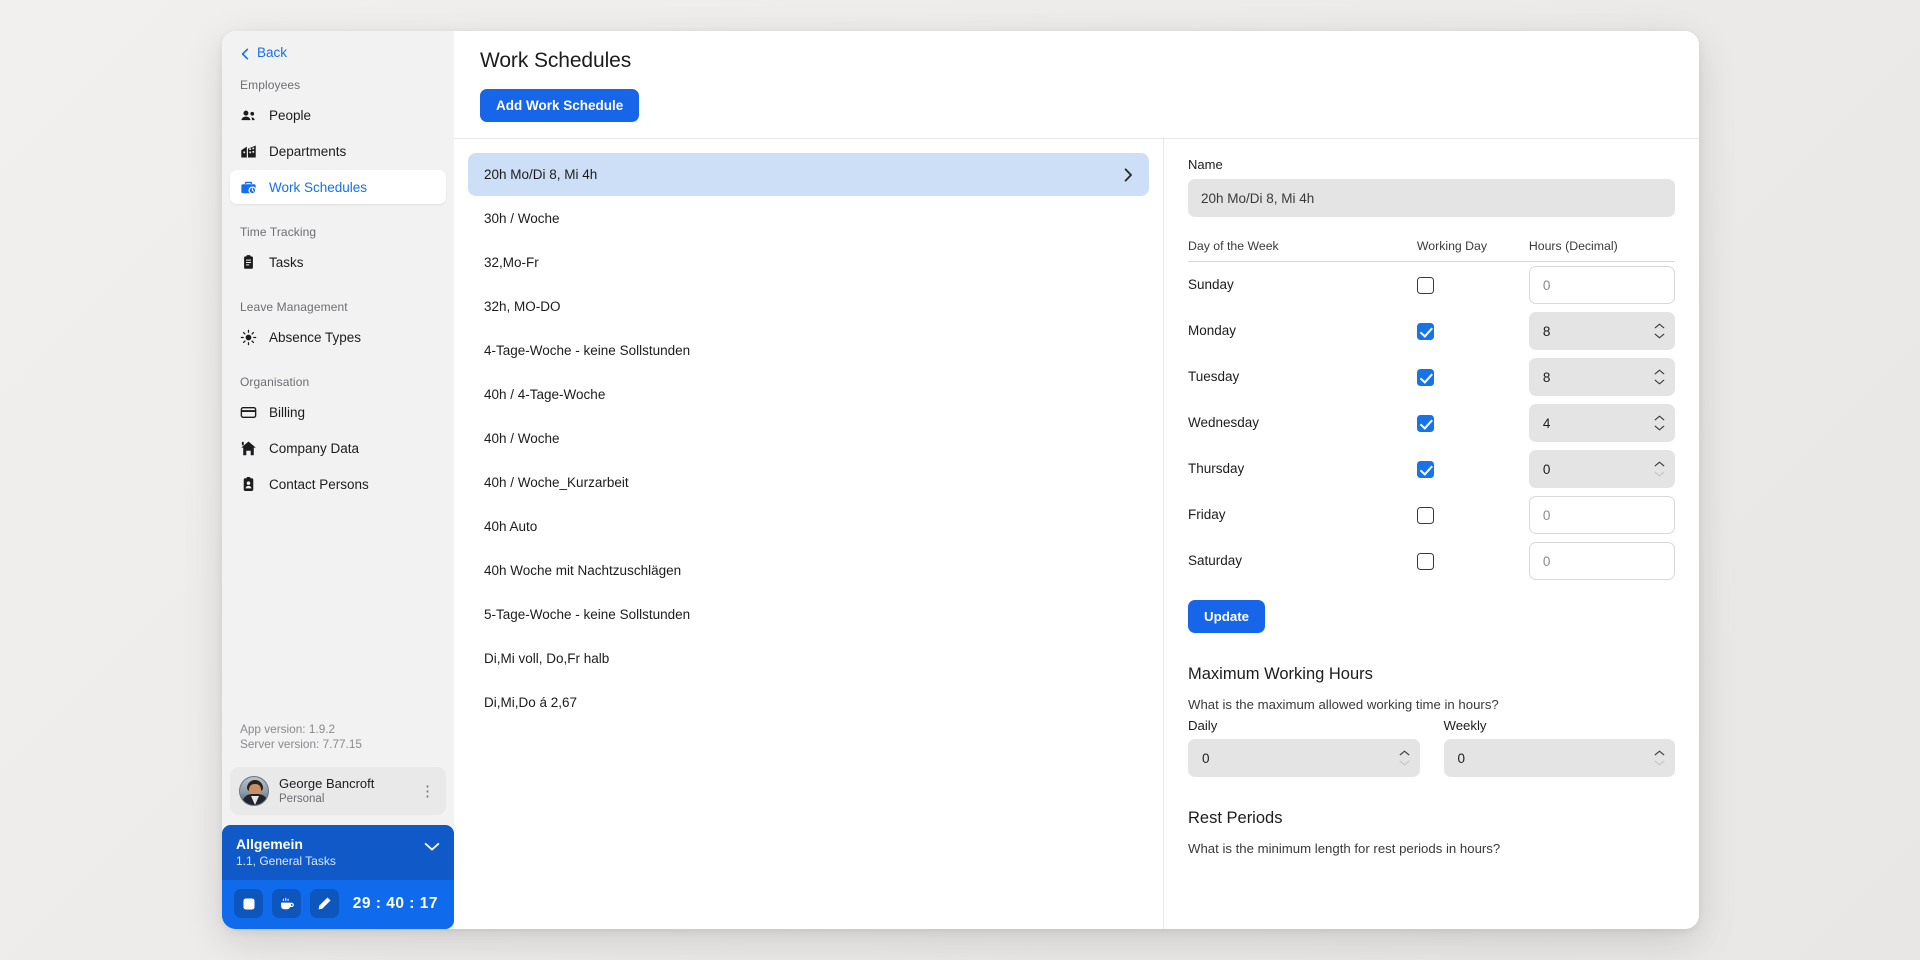  I want to click on timer-elapsed: 29 : 40 : 17, so click(395, 903).